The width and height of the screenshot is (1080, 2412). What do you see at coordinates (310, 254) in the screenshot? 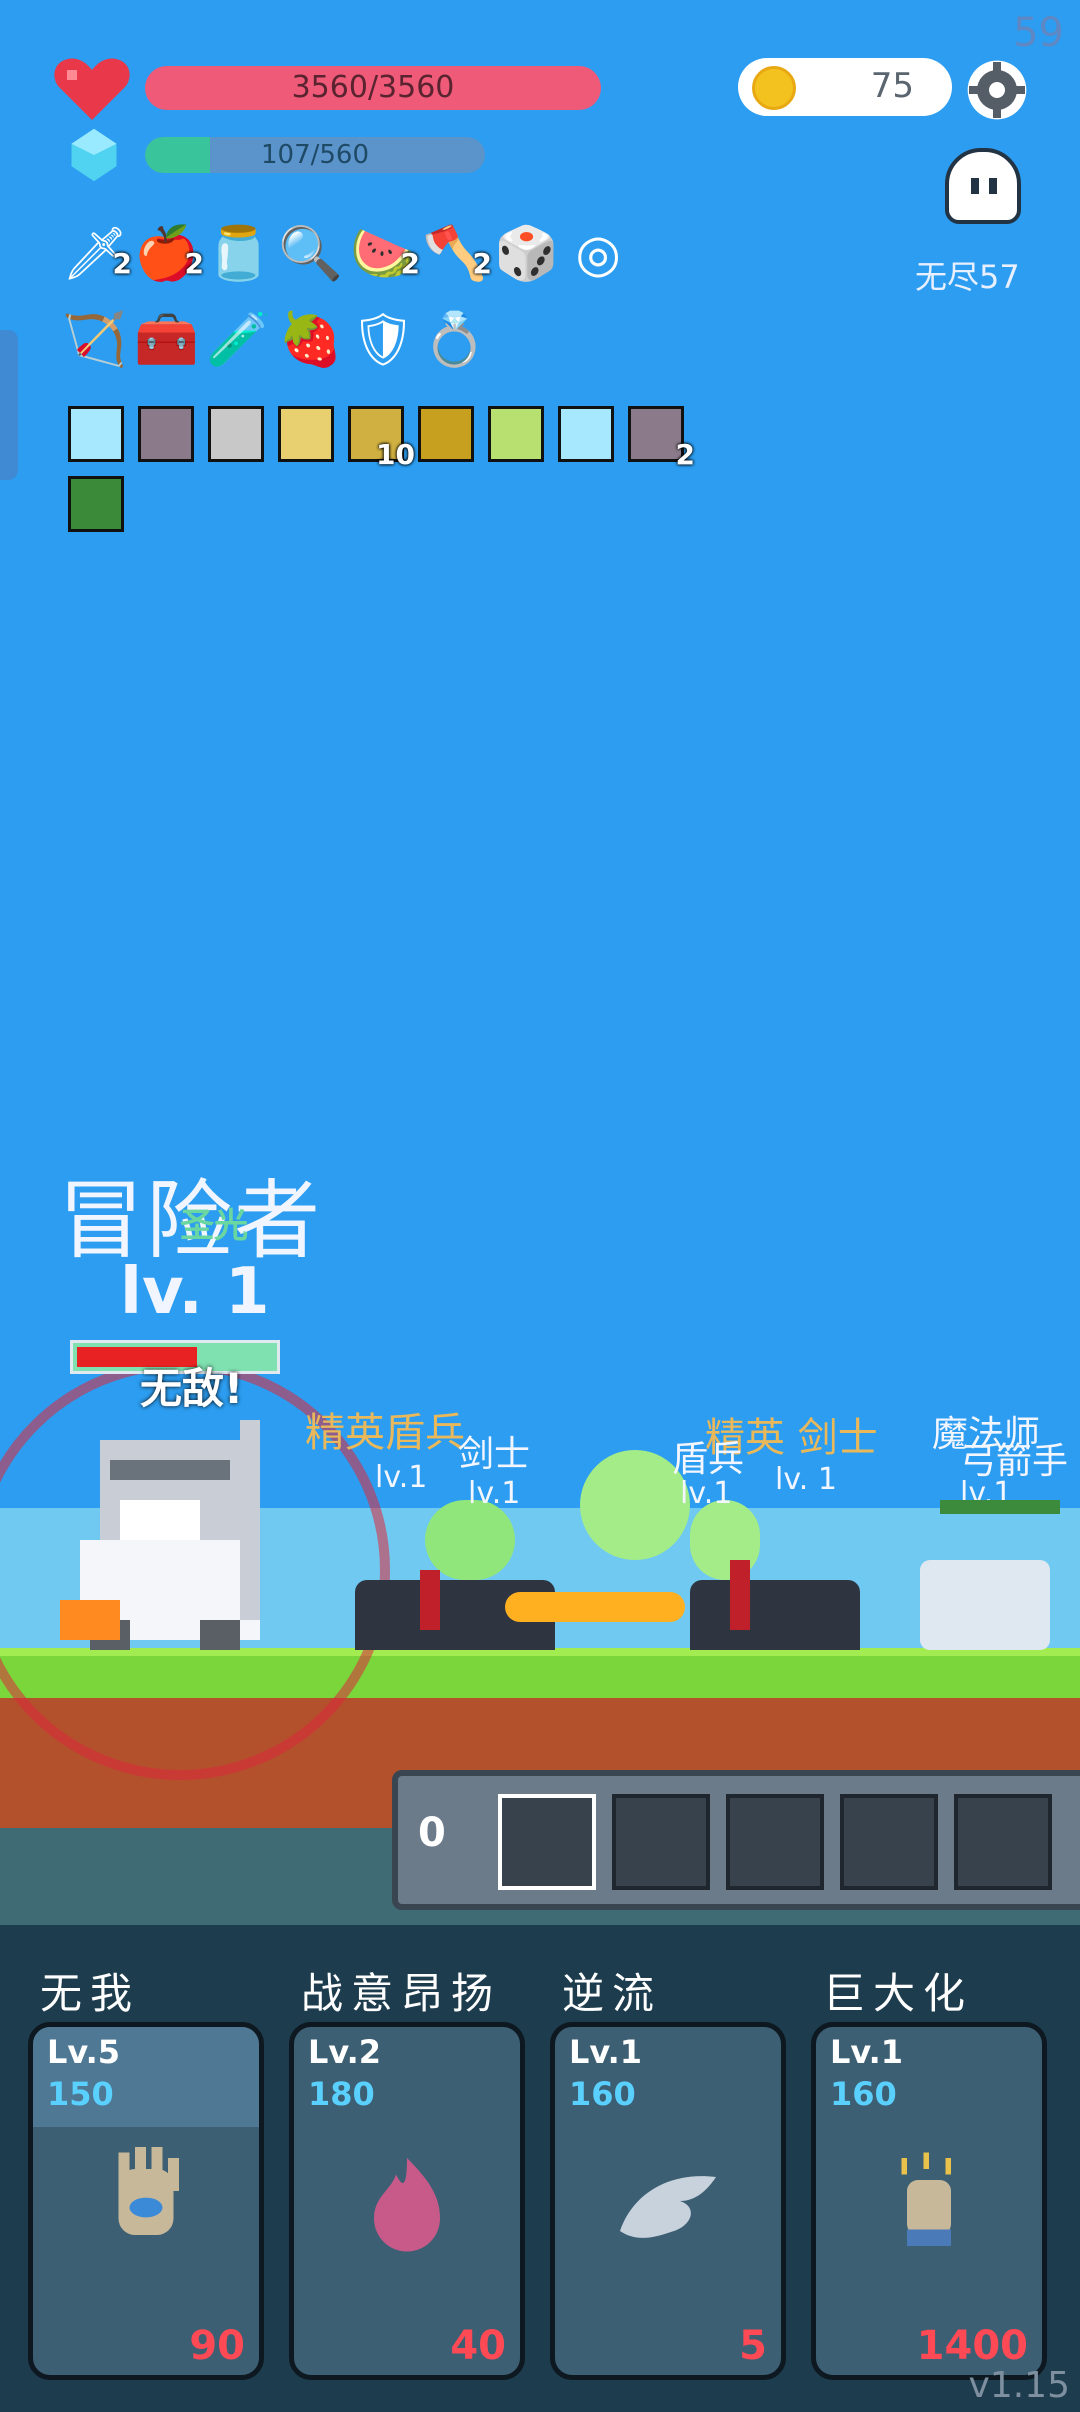
I see `magnifier-icon: 🔍` at bounding box center [310, 254].